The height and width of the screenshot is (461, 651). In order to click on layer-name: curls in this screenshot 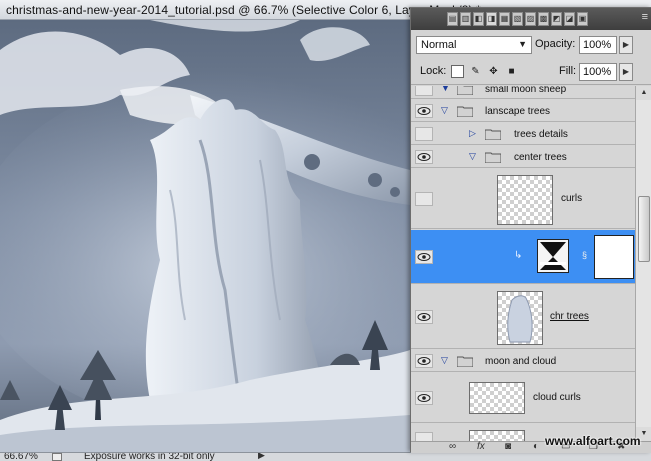, I will do `click(572, 198)`.